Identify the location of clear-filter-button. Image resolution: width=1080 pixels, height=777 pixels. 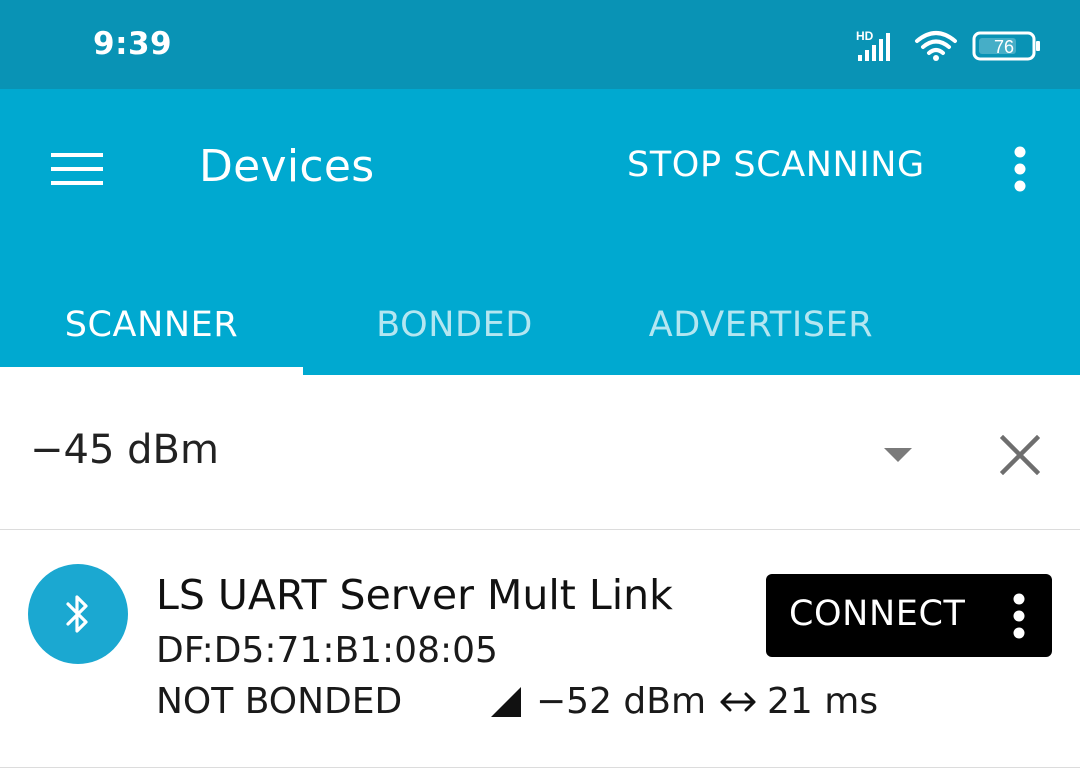
(1020, 455).